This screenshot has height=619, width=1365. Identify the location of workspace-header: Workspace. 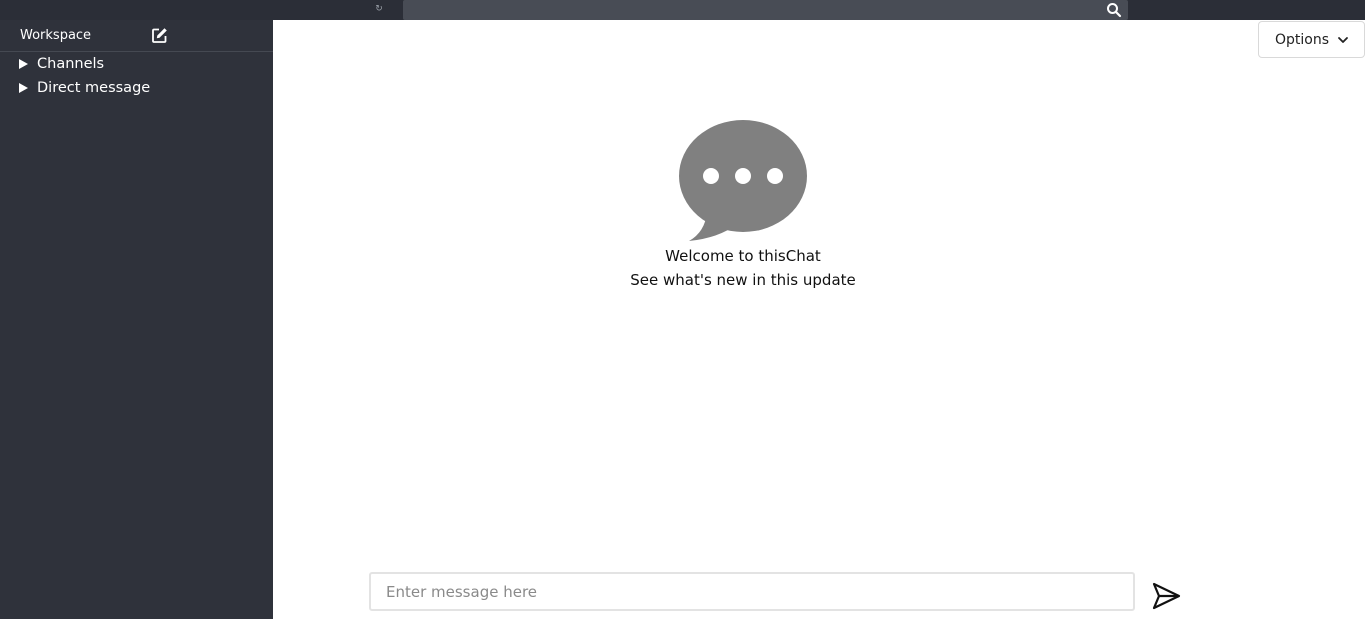
(136, 36).